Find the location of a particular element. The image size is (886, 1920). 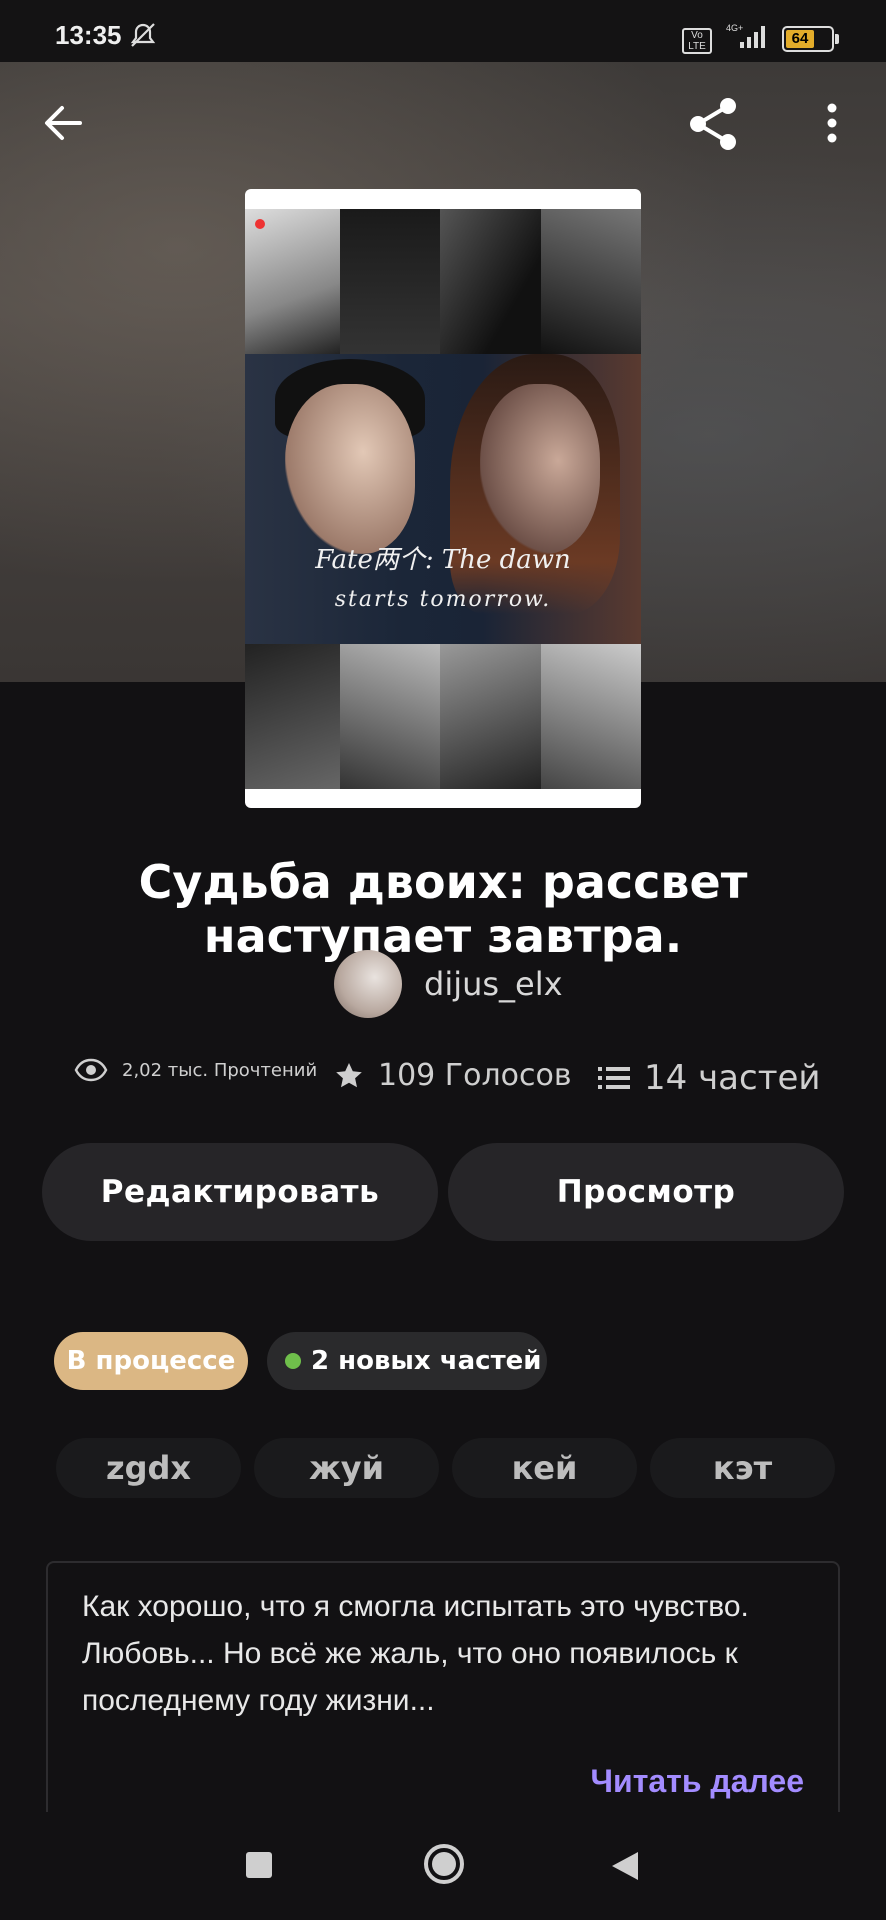

new-dot-icon is located at coordinates (293, 1361).